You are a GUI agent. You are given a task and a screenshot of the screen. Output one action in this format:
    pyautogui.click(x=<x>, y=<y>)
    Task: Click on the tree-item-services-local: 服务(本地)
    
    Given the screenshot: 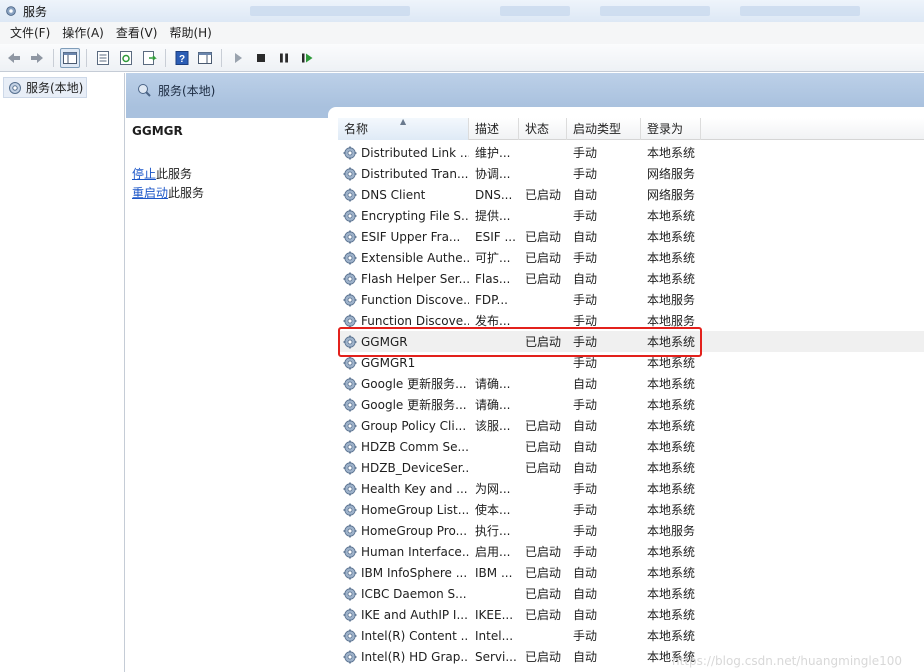 What is the action you would take?
    pyautogui.click(x=45, y=87)
    